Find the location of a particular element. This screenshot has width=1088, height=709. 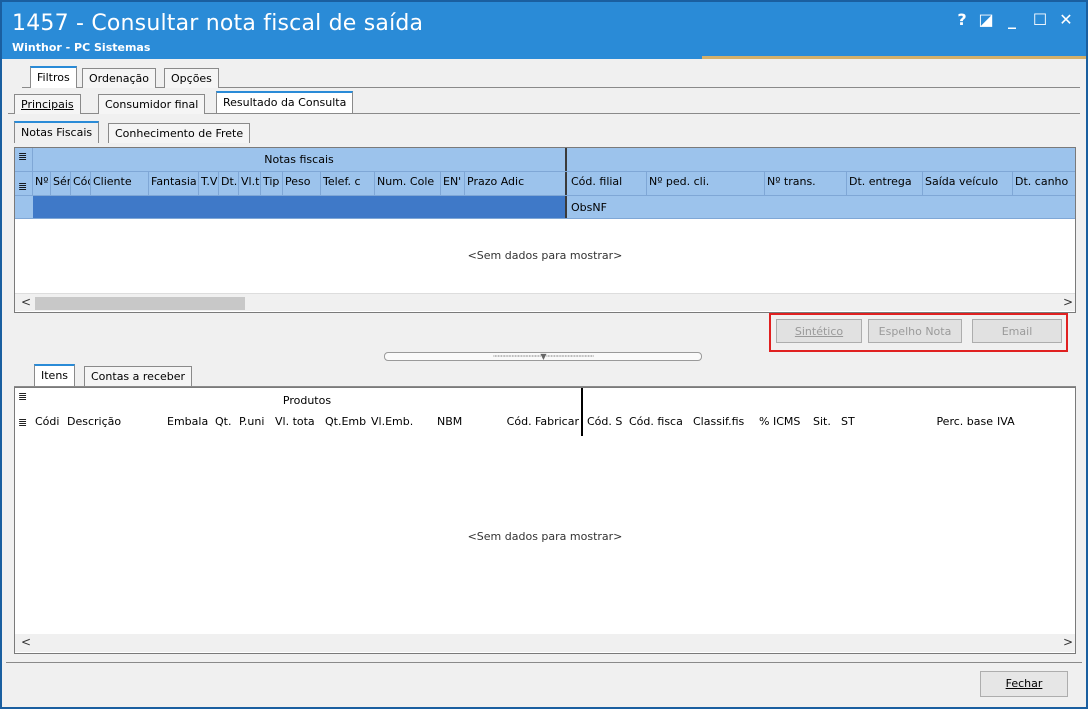

band-produtos: Produtos is located at coordinates (308, 400).